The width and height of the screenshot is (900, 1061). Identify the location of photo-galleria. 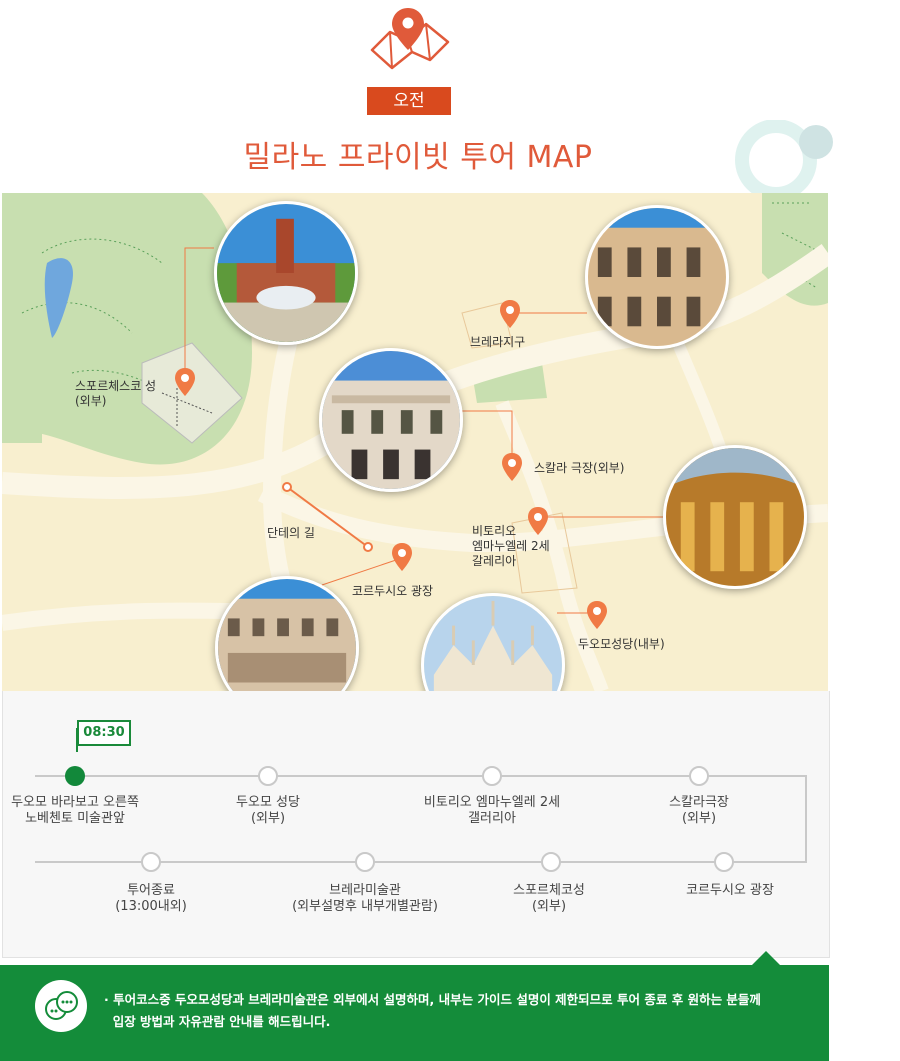
(735, 517).